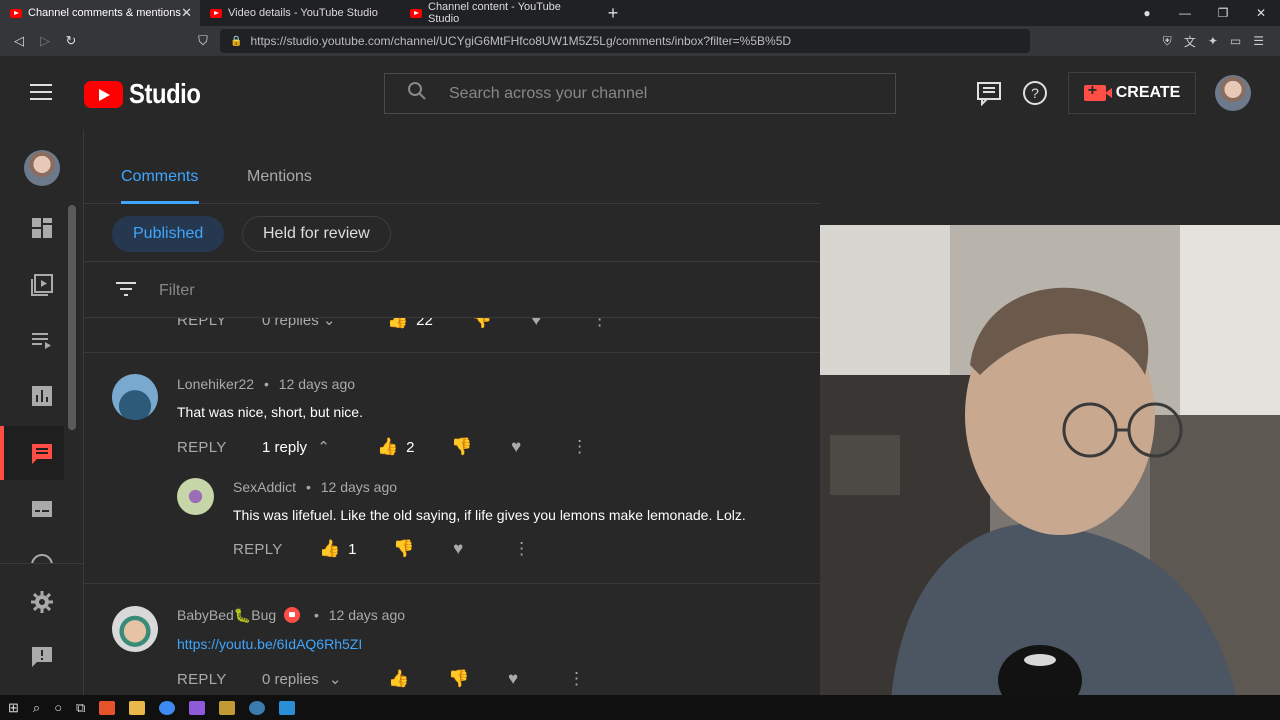 The height and width of the screenshot is (720, 1280). What do you see at coordinates (264, 487) in the screenshot?
I see `reply-author: SexAddict` at bounding box center [264, 487].